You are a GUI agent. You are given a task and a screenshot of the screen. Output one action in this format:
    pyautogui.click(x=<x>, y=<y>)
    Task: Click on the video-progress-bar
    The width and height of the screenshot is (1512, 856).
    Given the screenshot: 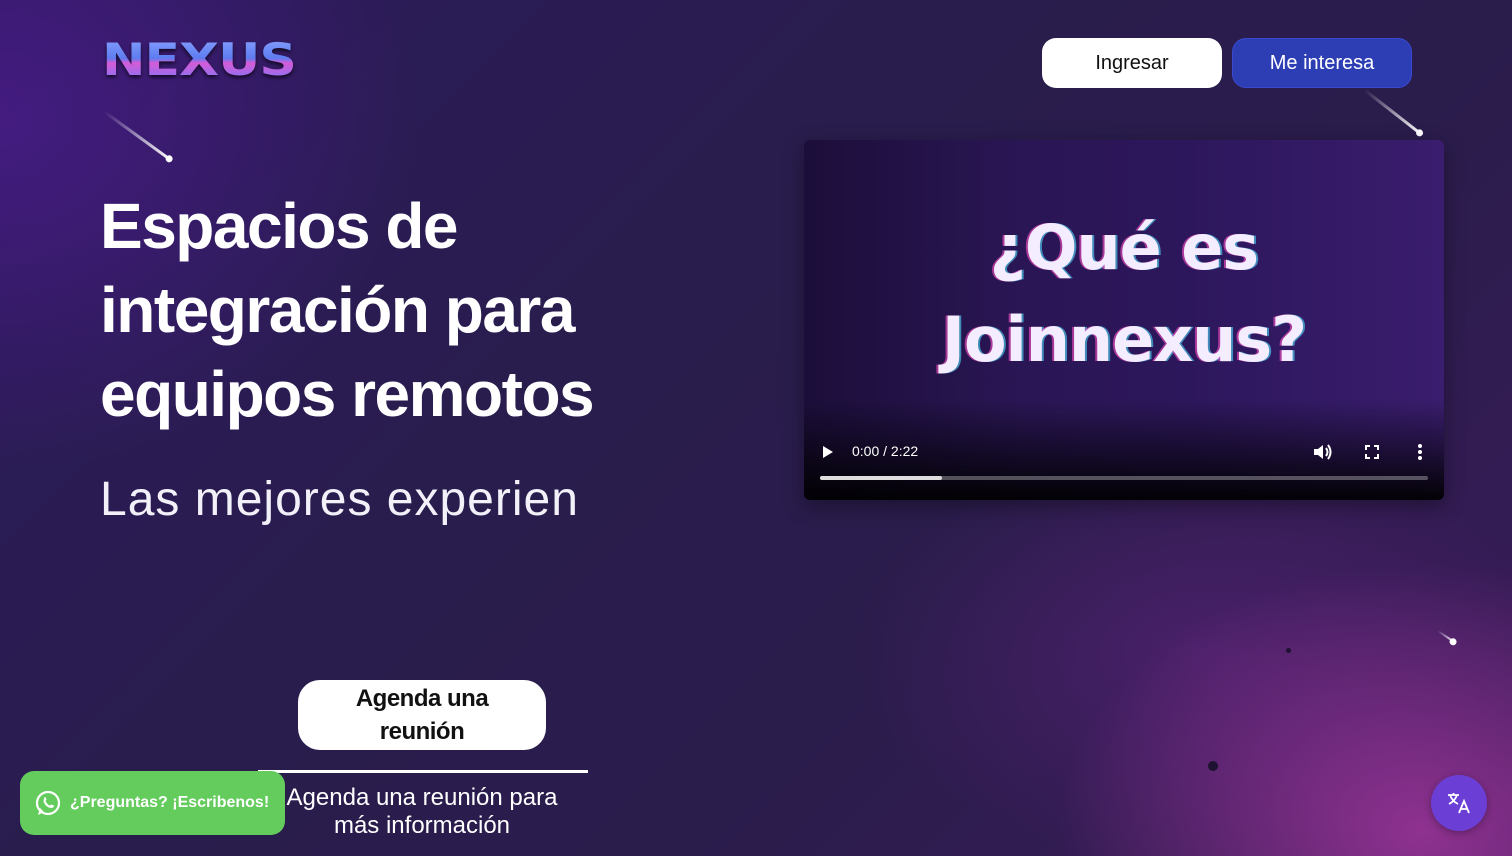 What is the action you would take?
    pyautogui.click(x=1124, y=478)
    